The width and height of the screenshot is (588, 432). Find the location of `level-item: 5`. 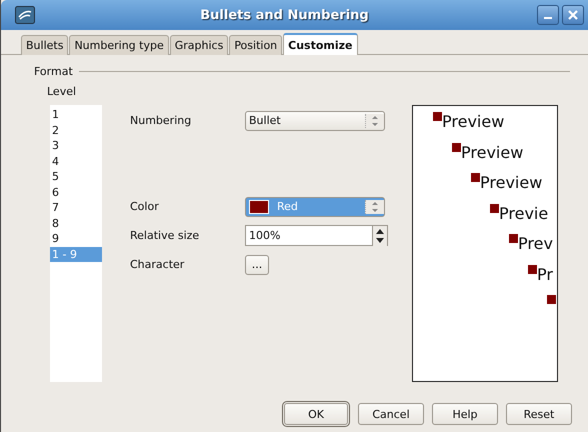

level-item: 5 is located at coordinates (76, 176).